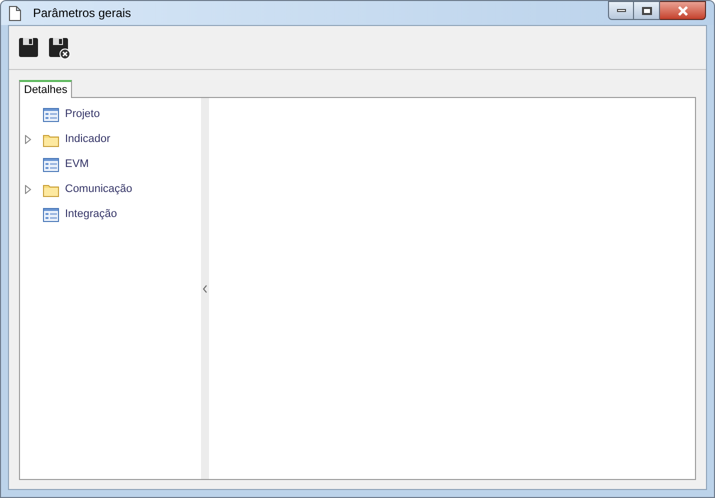 The height and width of the screenshot is (498, 715). I want to click on tree-item: Integração, so click(110, 214).